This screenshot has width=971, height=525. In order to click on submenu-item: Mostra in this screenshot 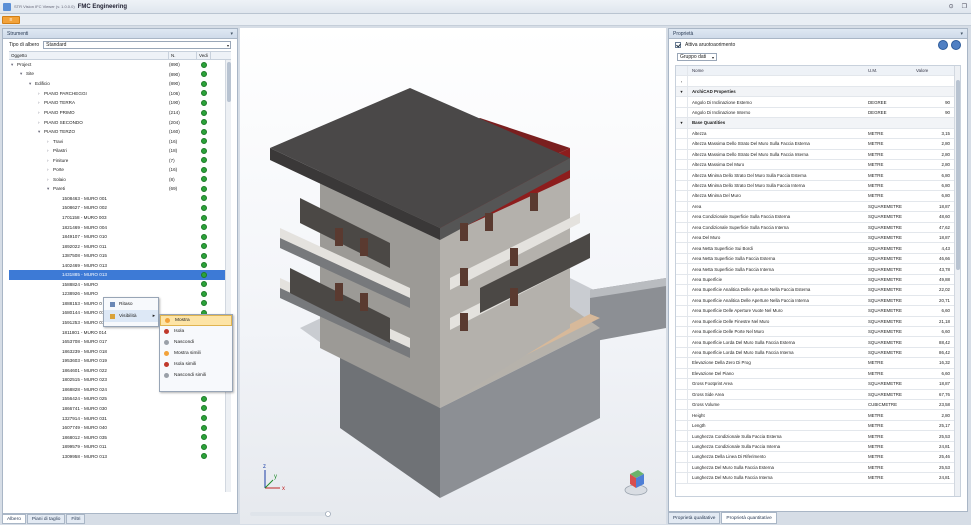, I will do `click(196, 320)`.